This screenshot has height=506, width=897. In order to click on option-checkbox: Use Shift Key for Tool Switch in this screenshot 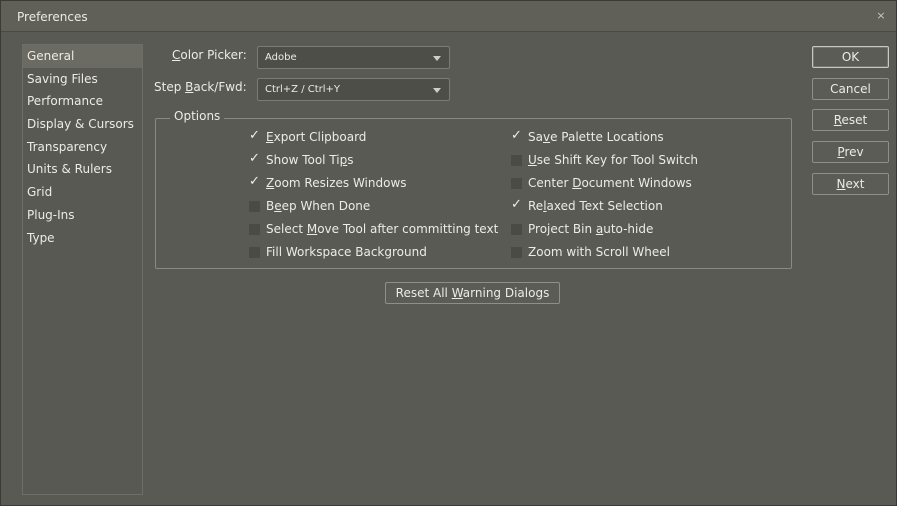, I will do `click(604, 160)`.